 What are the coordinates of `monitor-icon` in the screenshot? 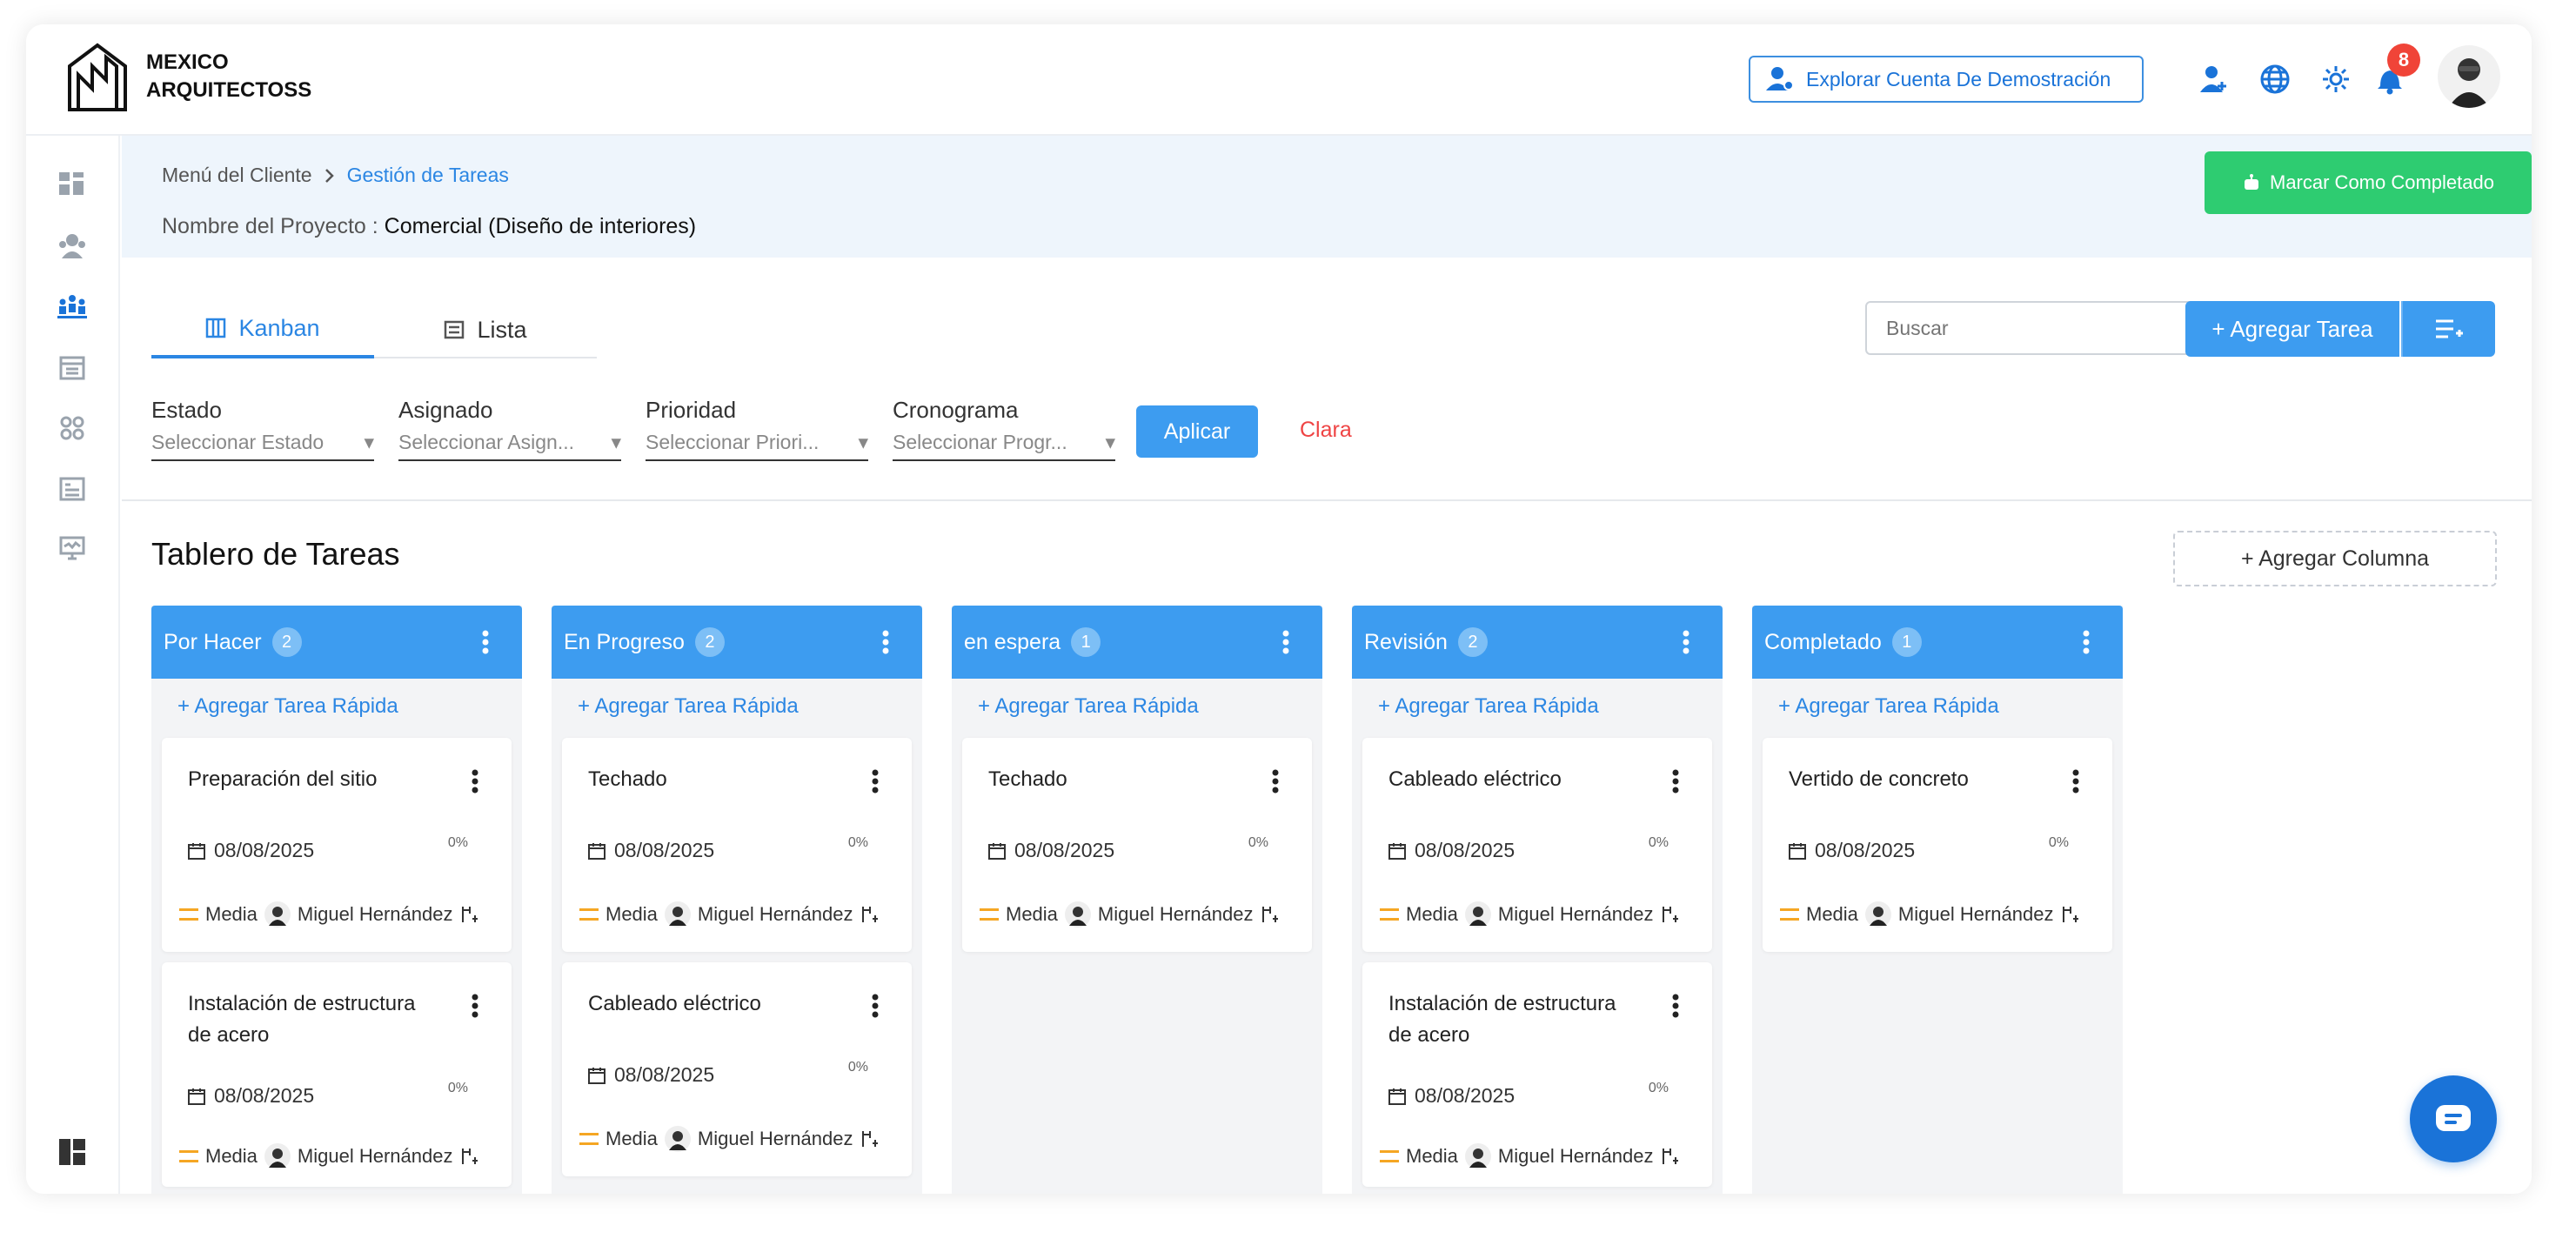 It's located at (72, 548).